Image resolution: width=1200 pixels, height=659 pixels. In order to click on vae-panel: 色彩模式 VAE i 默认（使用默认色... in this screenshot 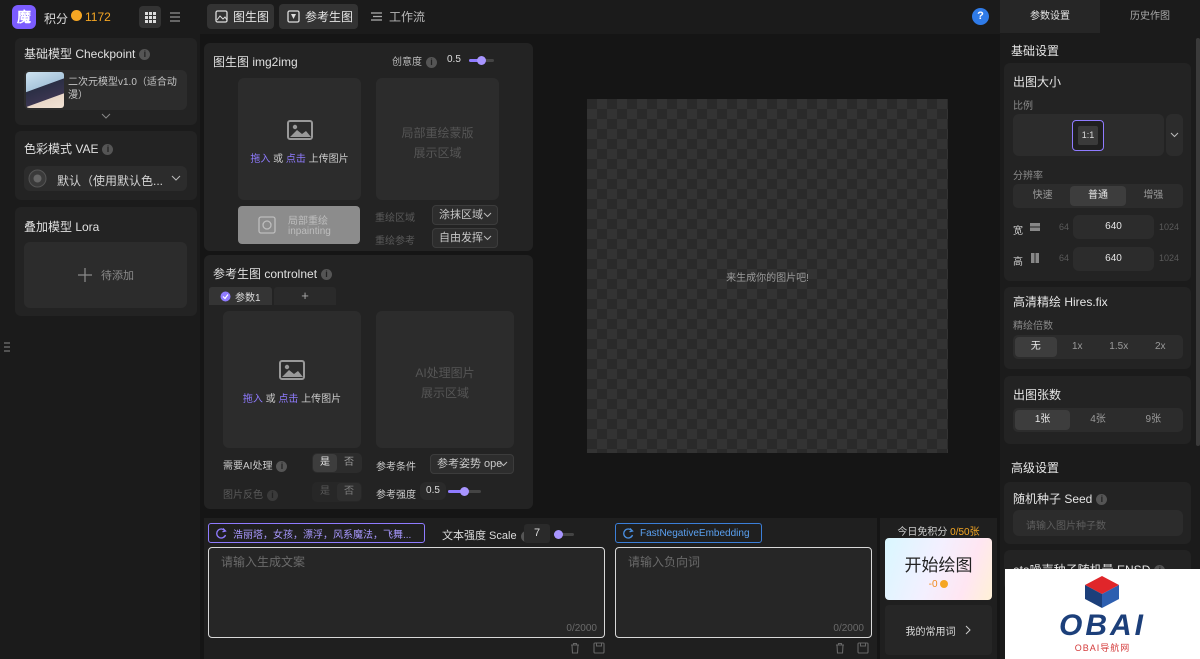, I will do `click(106, 165)`.